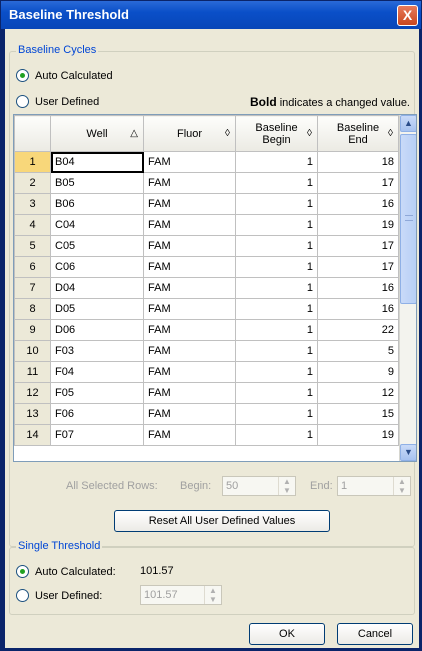 The image size is (422, 651). What do you see at coordinates (287, 634) in the screenshot?
I see `ok-button: OK` at bounding box center [287, 634].